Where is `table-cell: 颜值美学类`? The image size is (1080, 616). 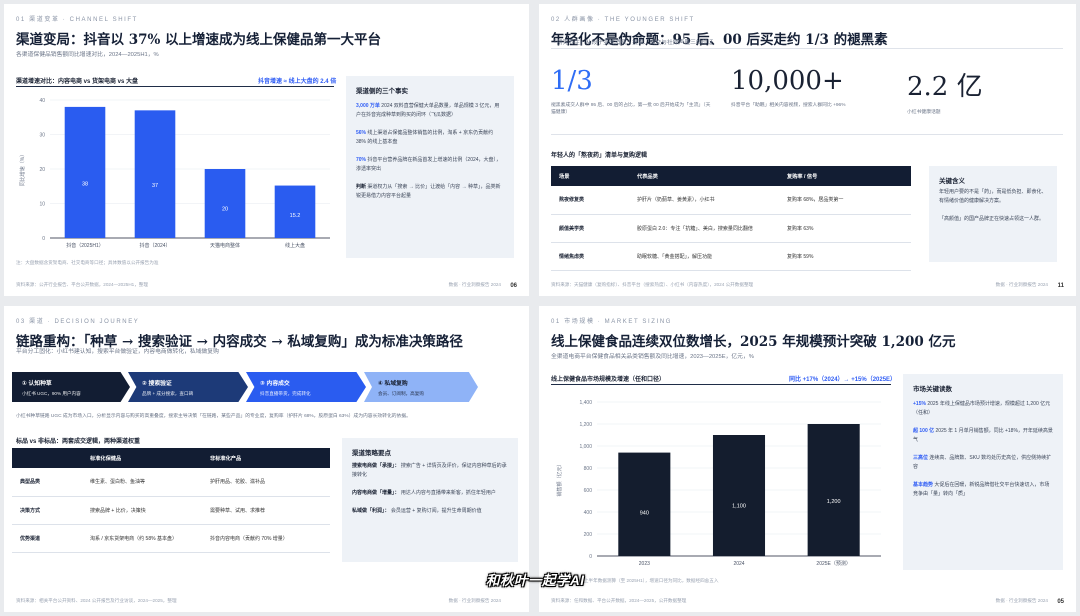 table-cell: 颜值美学类 is located at coordinates (590, 228).